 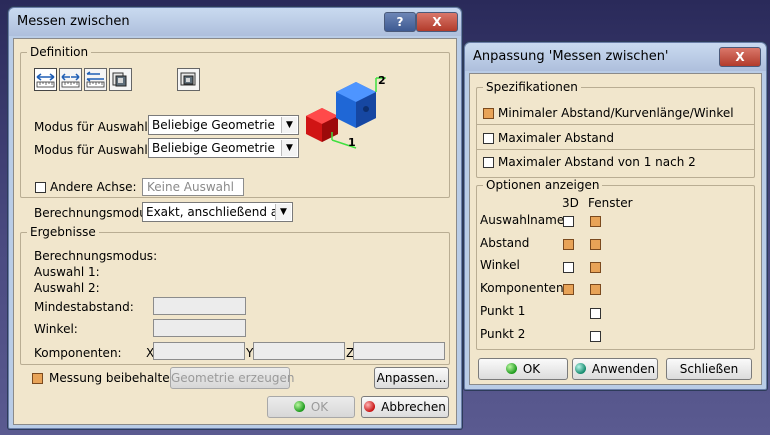 What do you see at coordinates (568, 221) in the screenshot?
I see `opt-auswahlname-3d-checkbox` at bounding box center [568, 221].